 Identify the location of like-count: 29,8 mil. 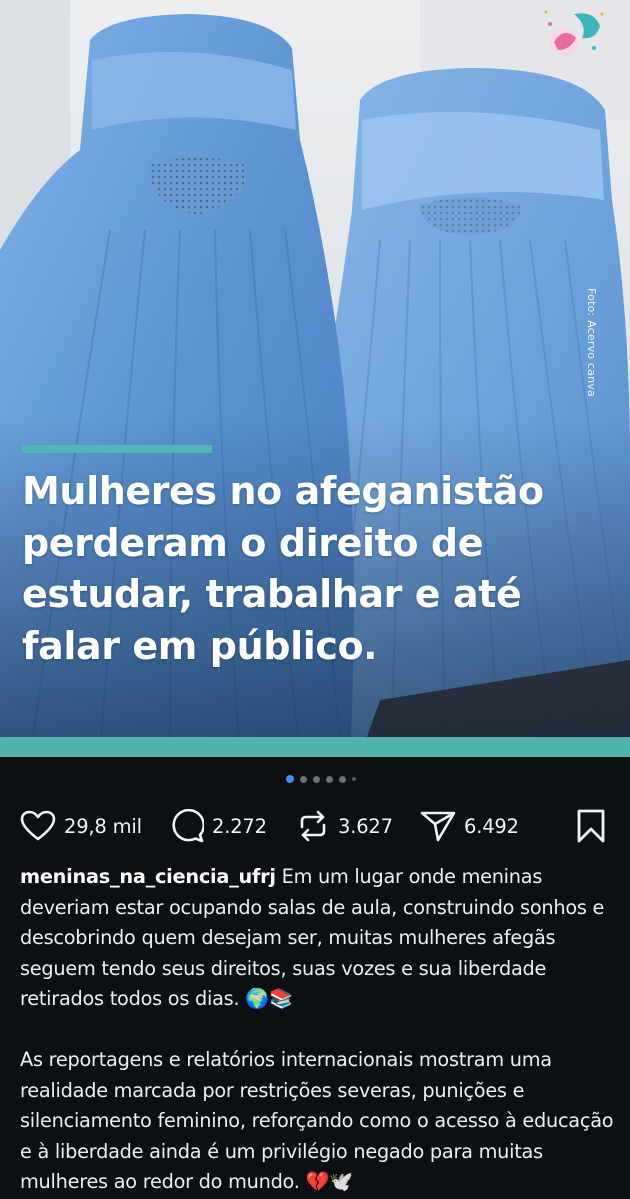
(103, 826).